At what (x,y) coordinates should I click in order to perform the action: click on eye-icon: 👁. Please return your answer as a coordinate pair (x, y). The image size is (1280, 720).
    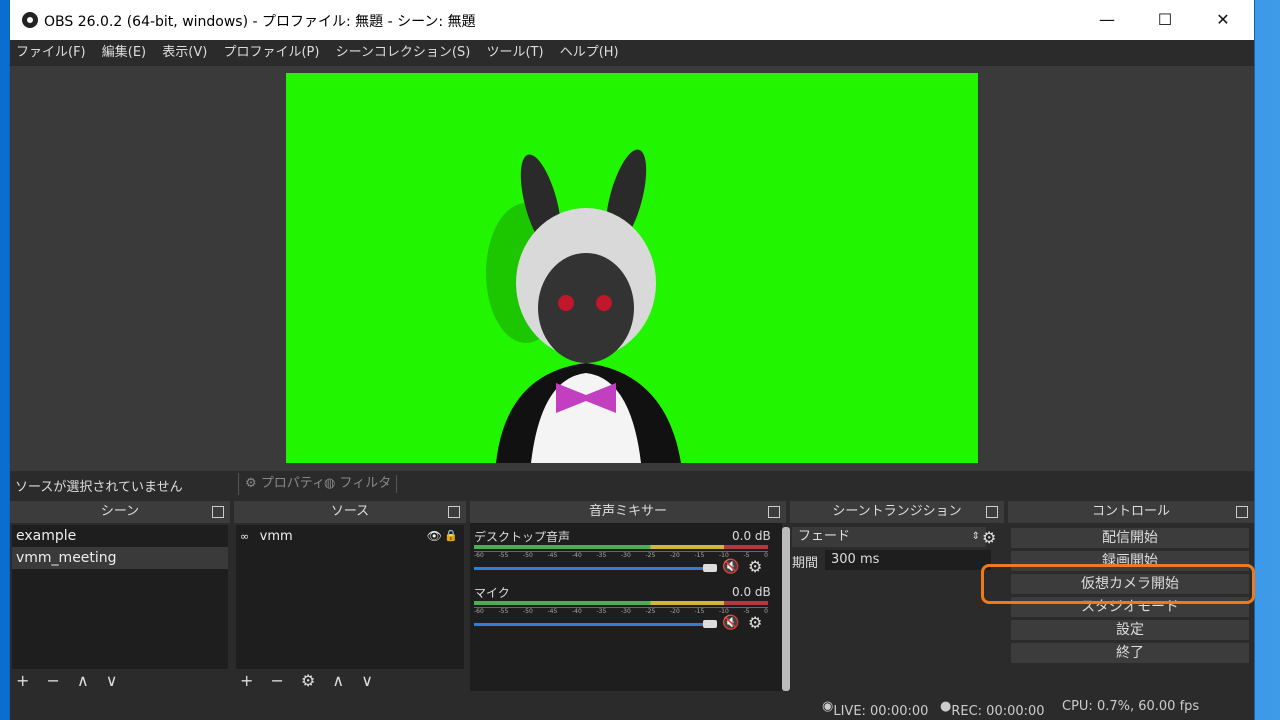
    Looking at the image, I should click on (434, 536).